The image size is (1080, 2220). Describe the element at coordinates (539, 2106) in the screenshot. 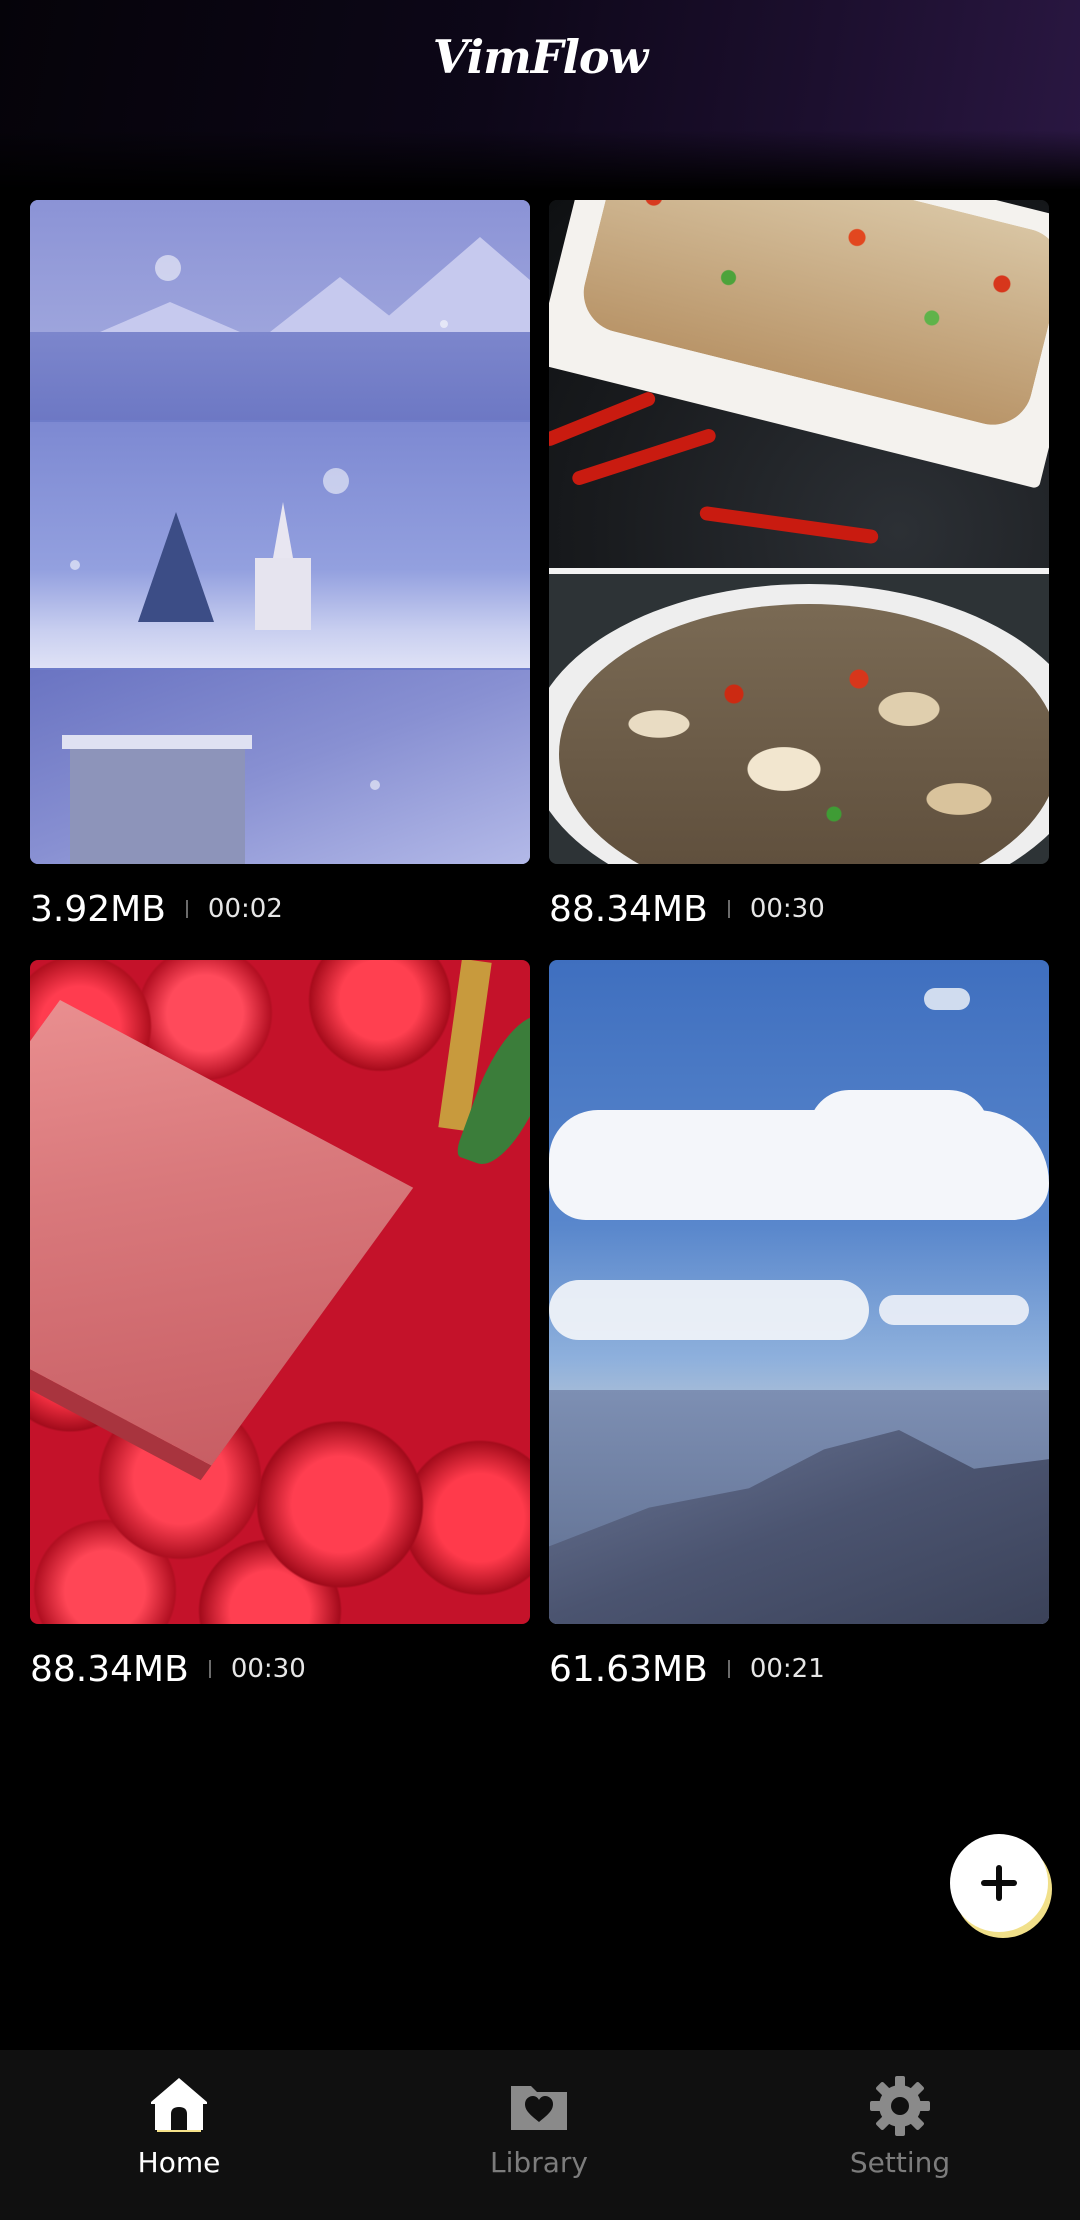

I see `folder-heart-icon` at that location.